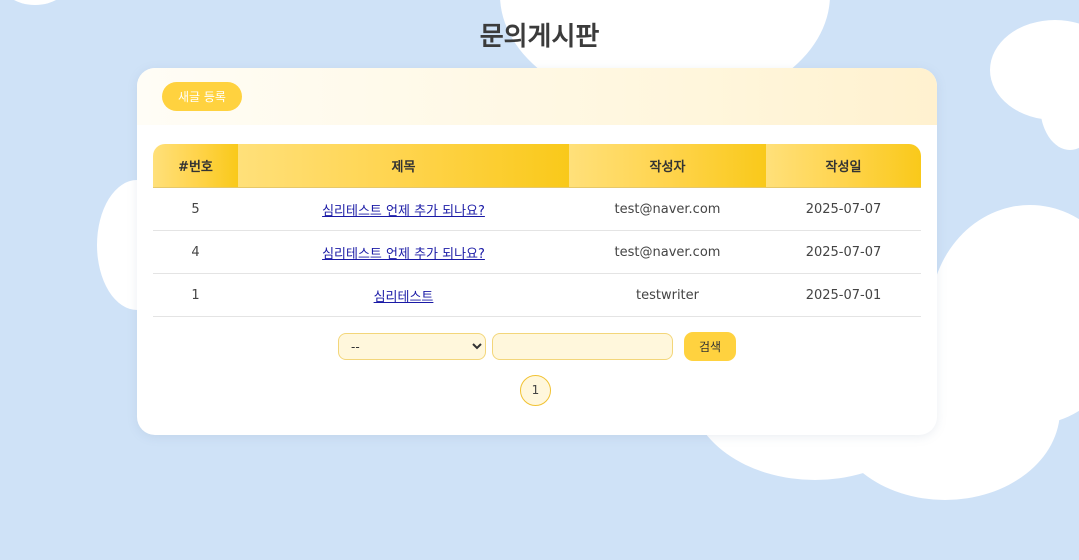 The image size is (1079, 560). Describe the element at coordinates (195, 295) in the screenshot. I see `row-number: 1` at that location.